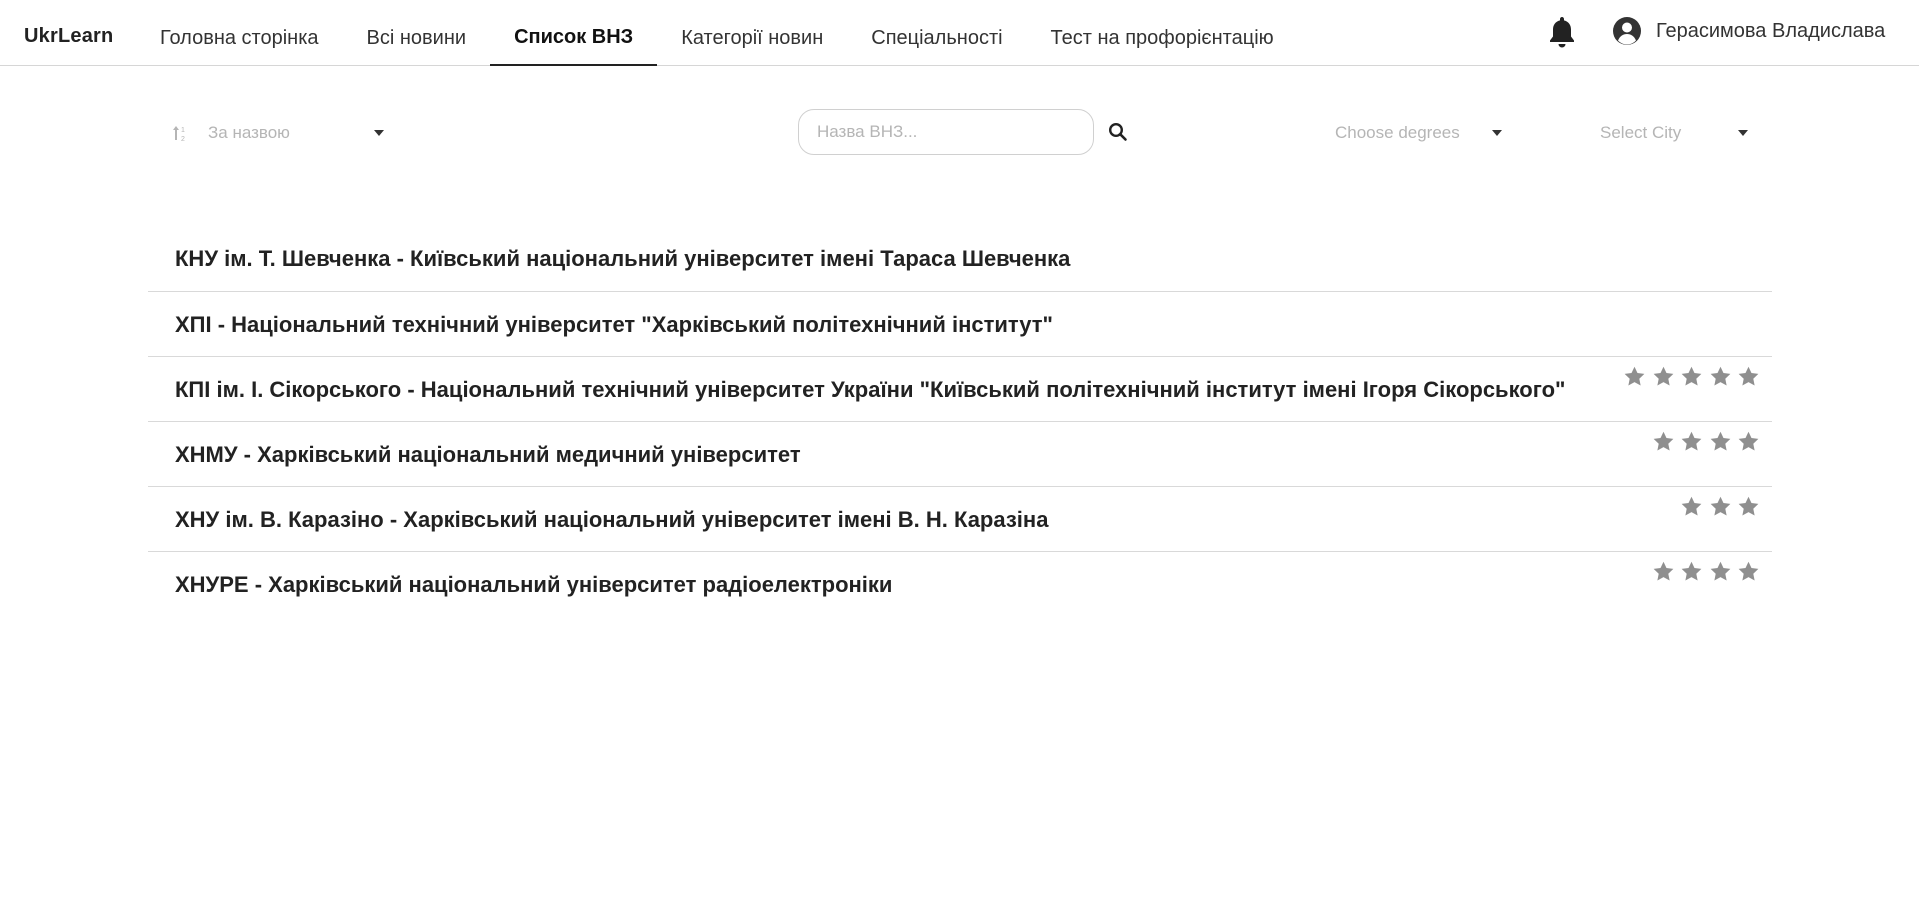 The image size is (1919, 906). Describe the element at coordinates (574, 36) in the screenshot. I see `nav-item-label: Список ВНЗ` at that location.